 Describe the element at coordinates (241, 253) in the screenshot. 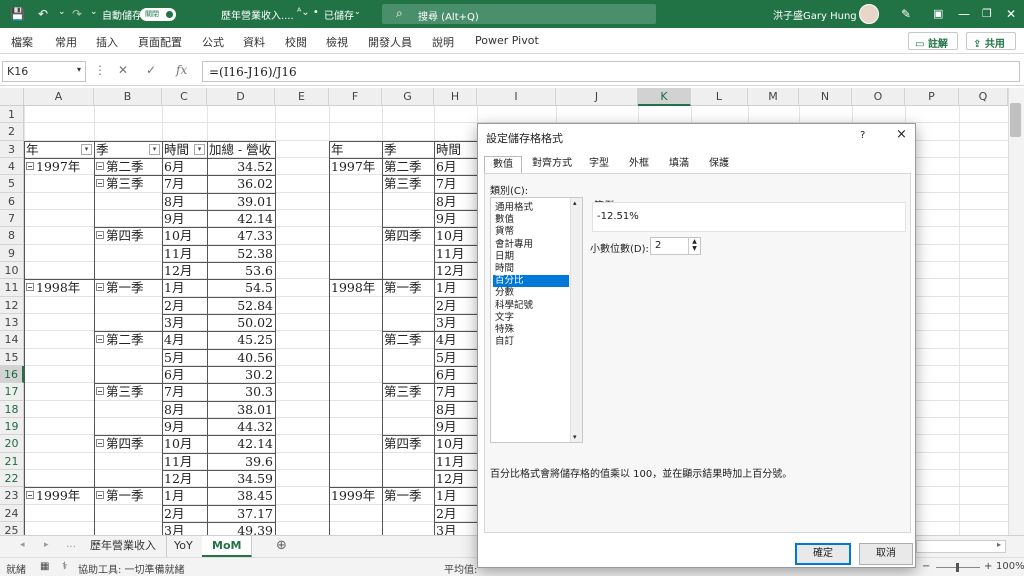

I see `pivot-value: 52.38` at that location.